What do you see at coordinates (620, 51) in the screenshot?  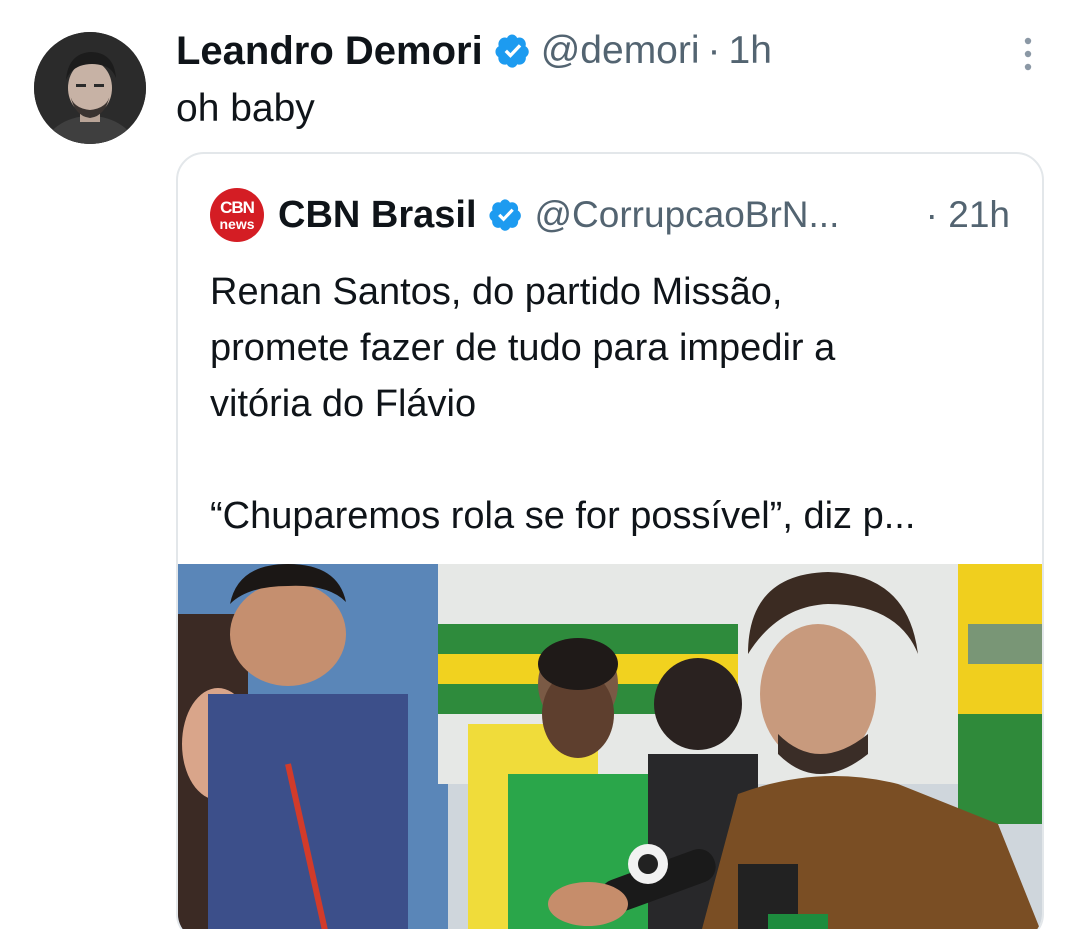 I see `author-handle: @demori` at bounding box center [620, 51].